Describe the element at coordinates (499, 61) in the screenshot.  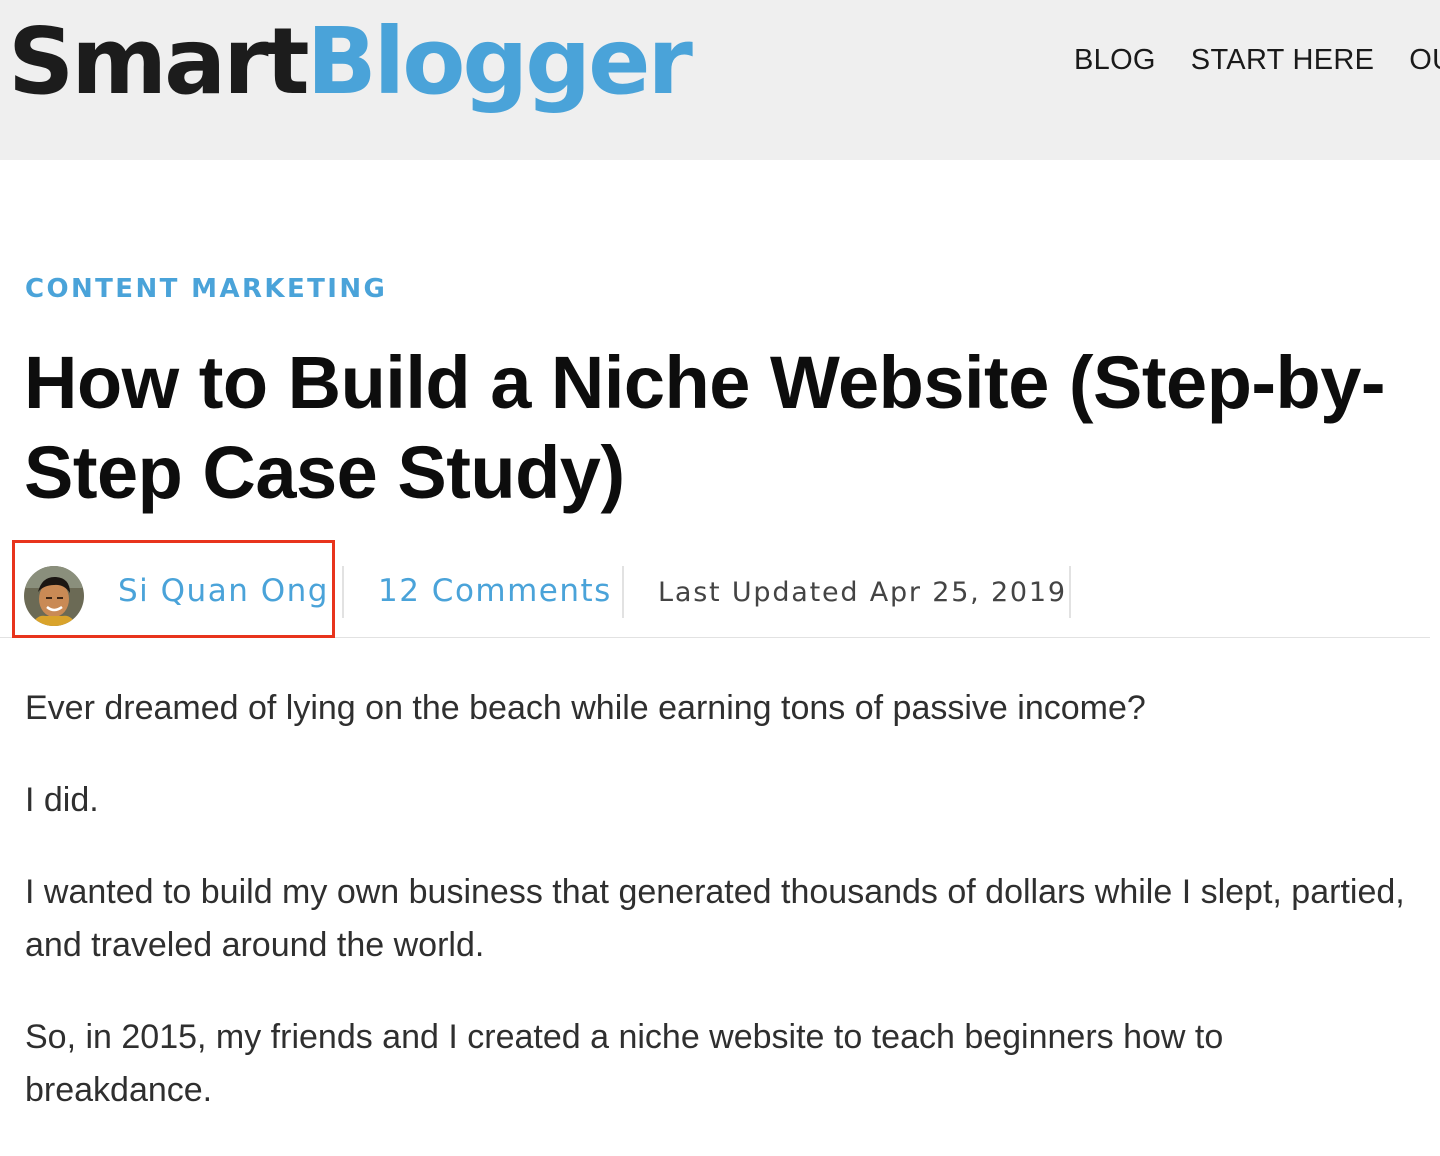
I see `logo-blogger: Blogger` at that location.